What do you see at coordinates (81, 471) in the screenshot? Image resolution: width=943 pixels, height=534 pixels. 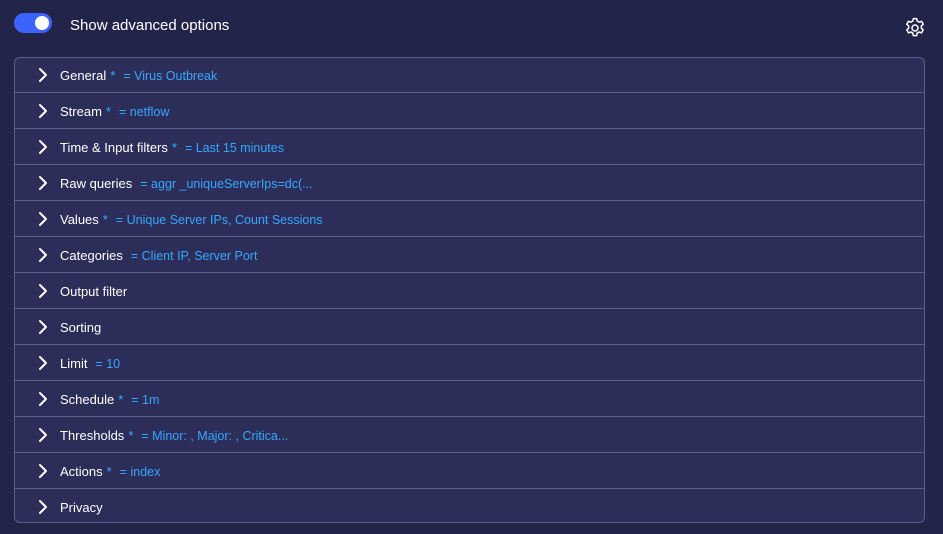 I see `section-label: Actions` at bounding box center [81, 471].